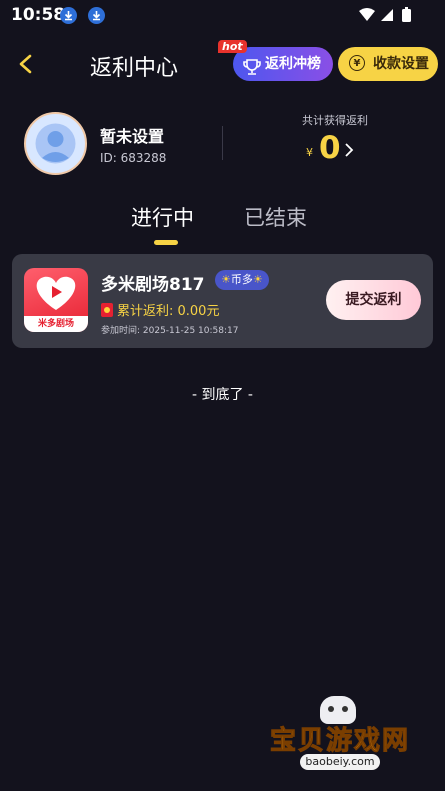  Describe the element at coordinates (222, 395) in the screenshot. I see `end-of-list: - 到底了 -` at that location.